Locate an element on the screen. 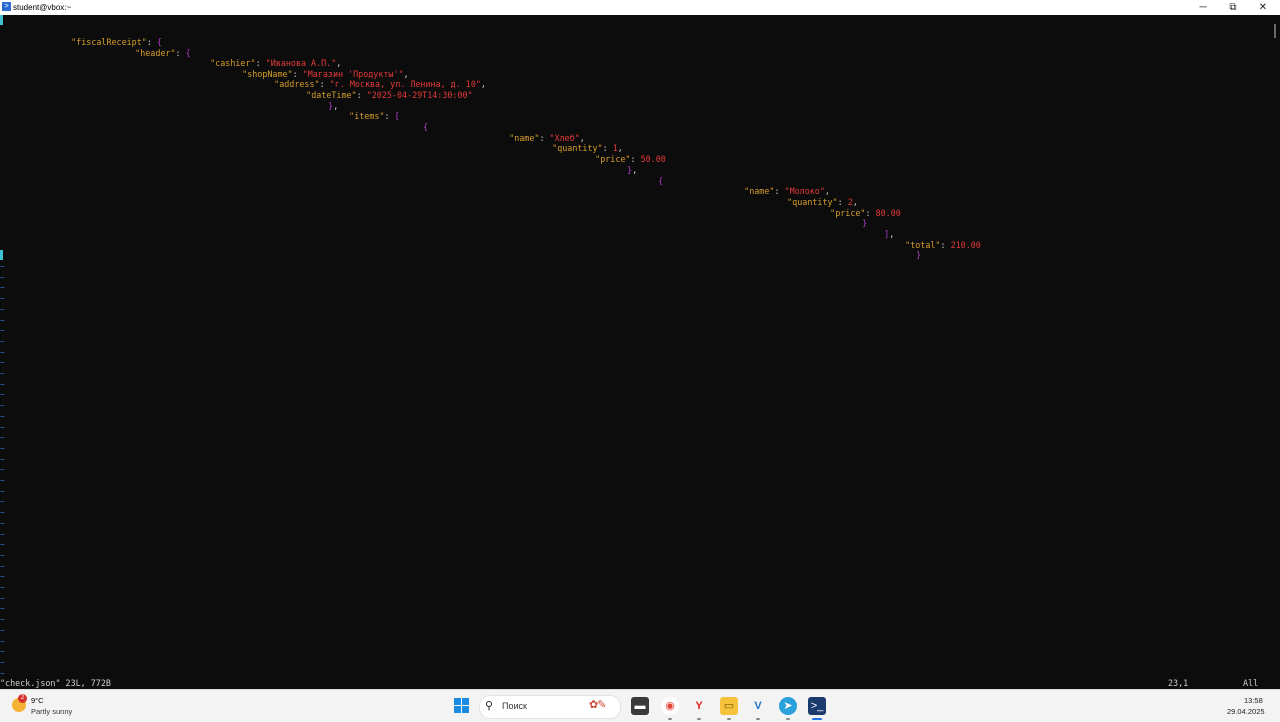  cursor is located at coordinates (1, 255).